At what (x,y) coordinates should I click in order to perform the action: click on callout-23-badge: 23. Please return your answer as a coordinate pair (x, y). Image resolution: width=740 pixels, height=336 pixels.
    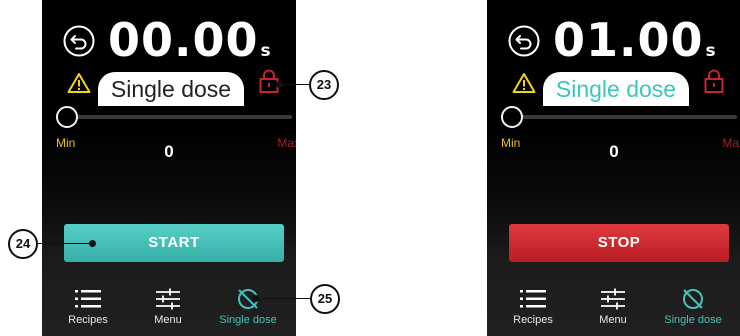
    Looking at the image, I should click on (324, 85).